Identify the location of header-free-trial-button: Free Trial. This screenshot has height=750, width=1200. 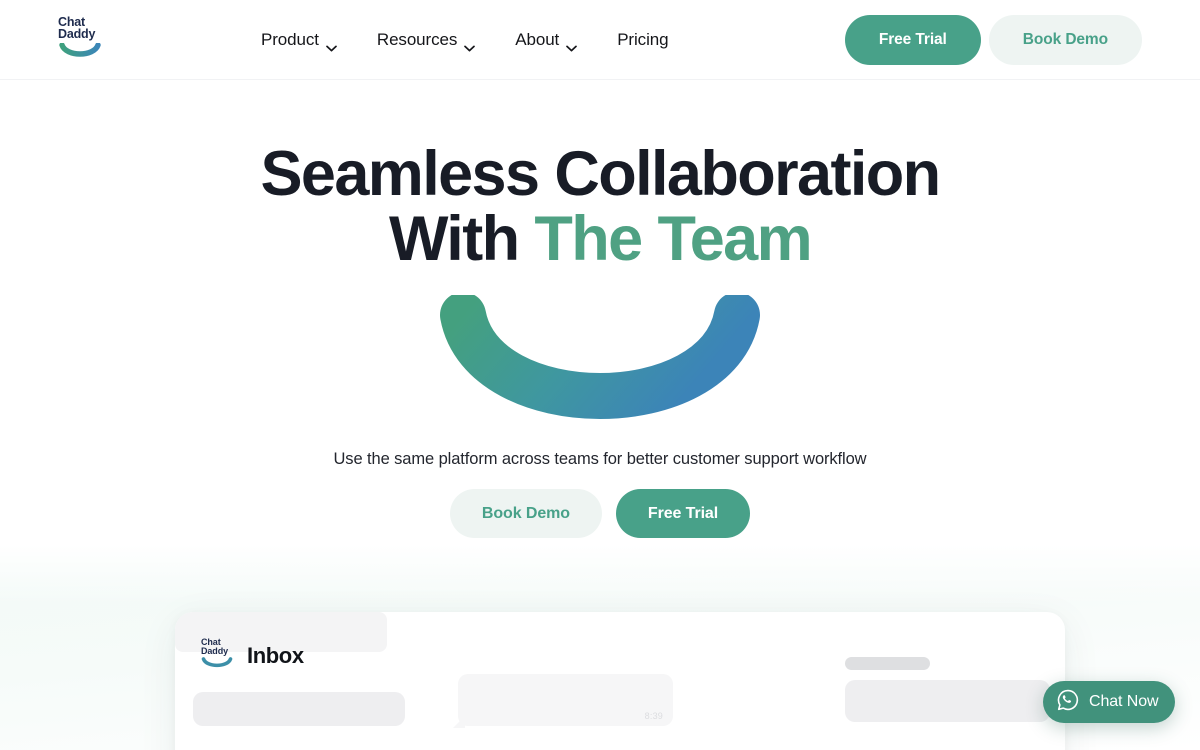
(912, 40).